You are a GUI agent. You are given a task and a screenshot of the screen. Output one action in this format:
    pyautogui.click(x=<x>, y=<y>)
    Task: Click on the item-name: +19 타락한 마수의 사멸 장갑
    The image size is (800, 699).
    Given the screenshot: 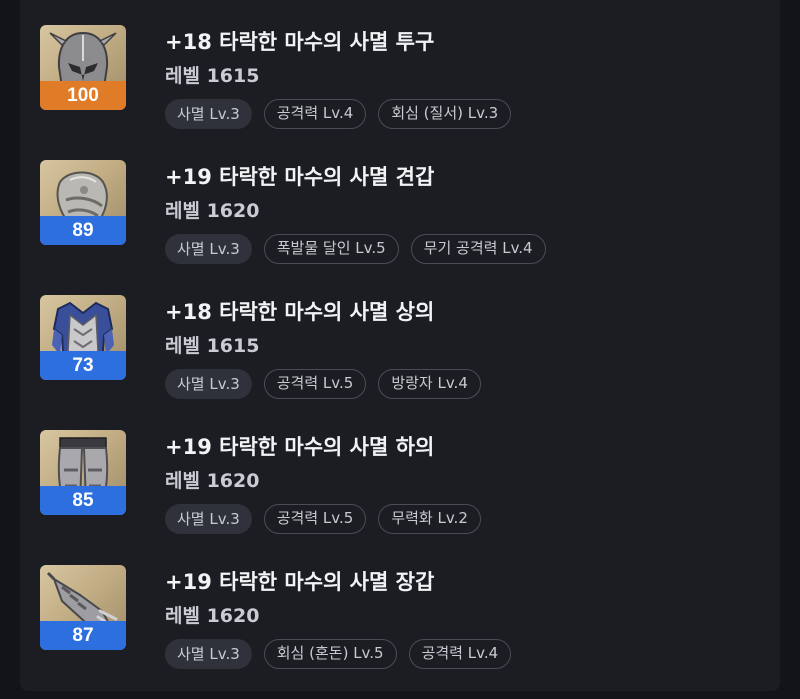 What is the action you would take?
    pyautogui.click(x=300, y=582)
    